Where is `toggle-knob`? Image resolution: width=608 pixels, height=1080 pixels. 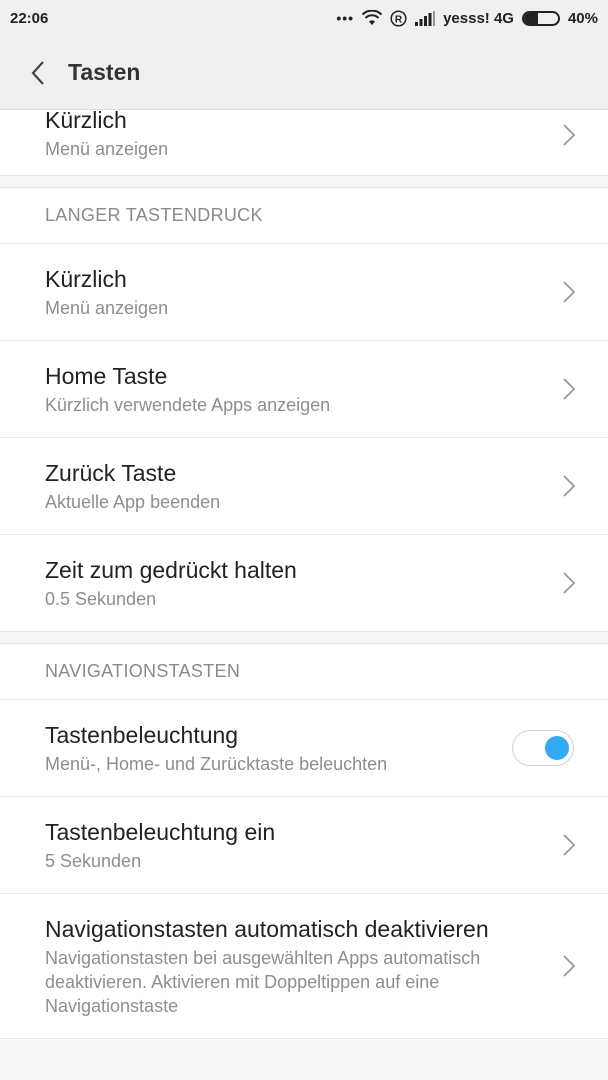 toggle-knob is located at coordinates (557, 748).